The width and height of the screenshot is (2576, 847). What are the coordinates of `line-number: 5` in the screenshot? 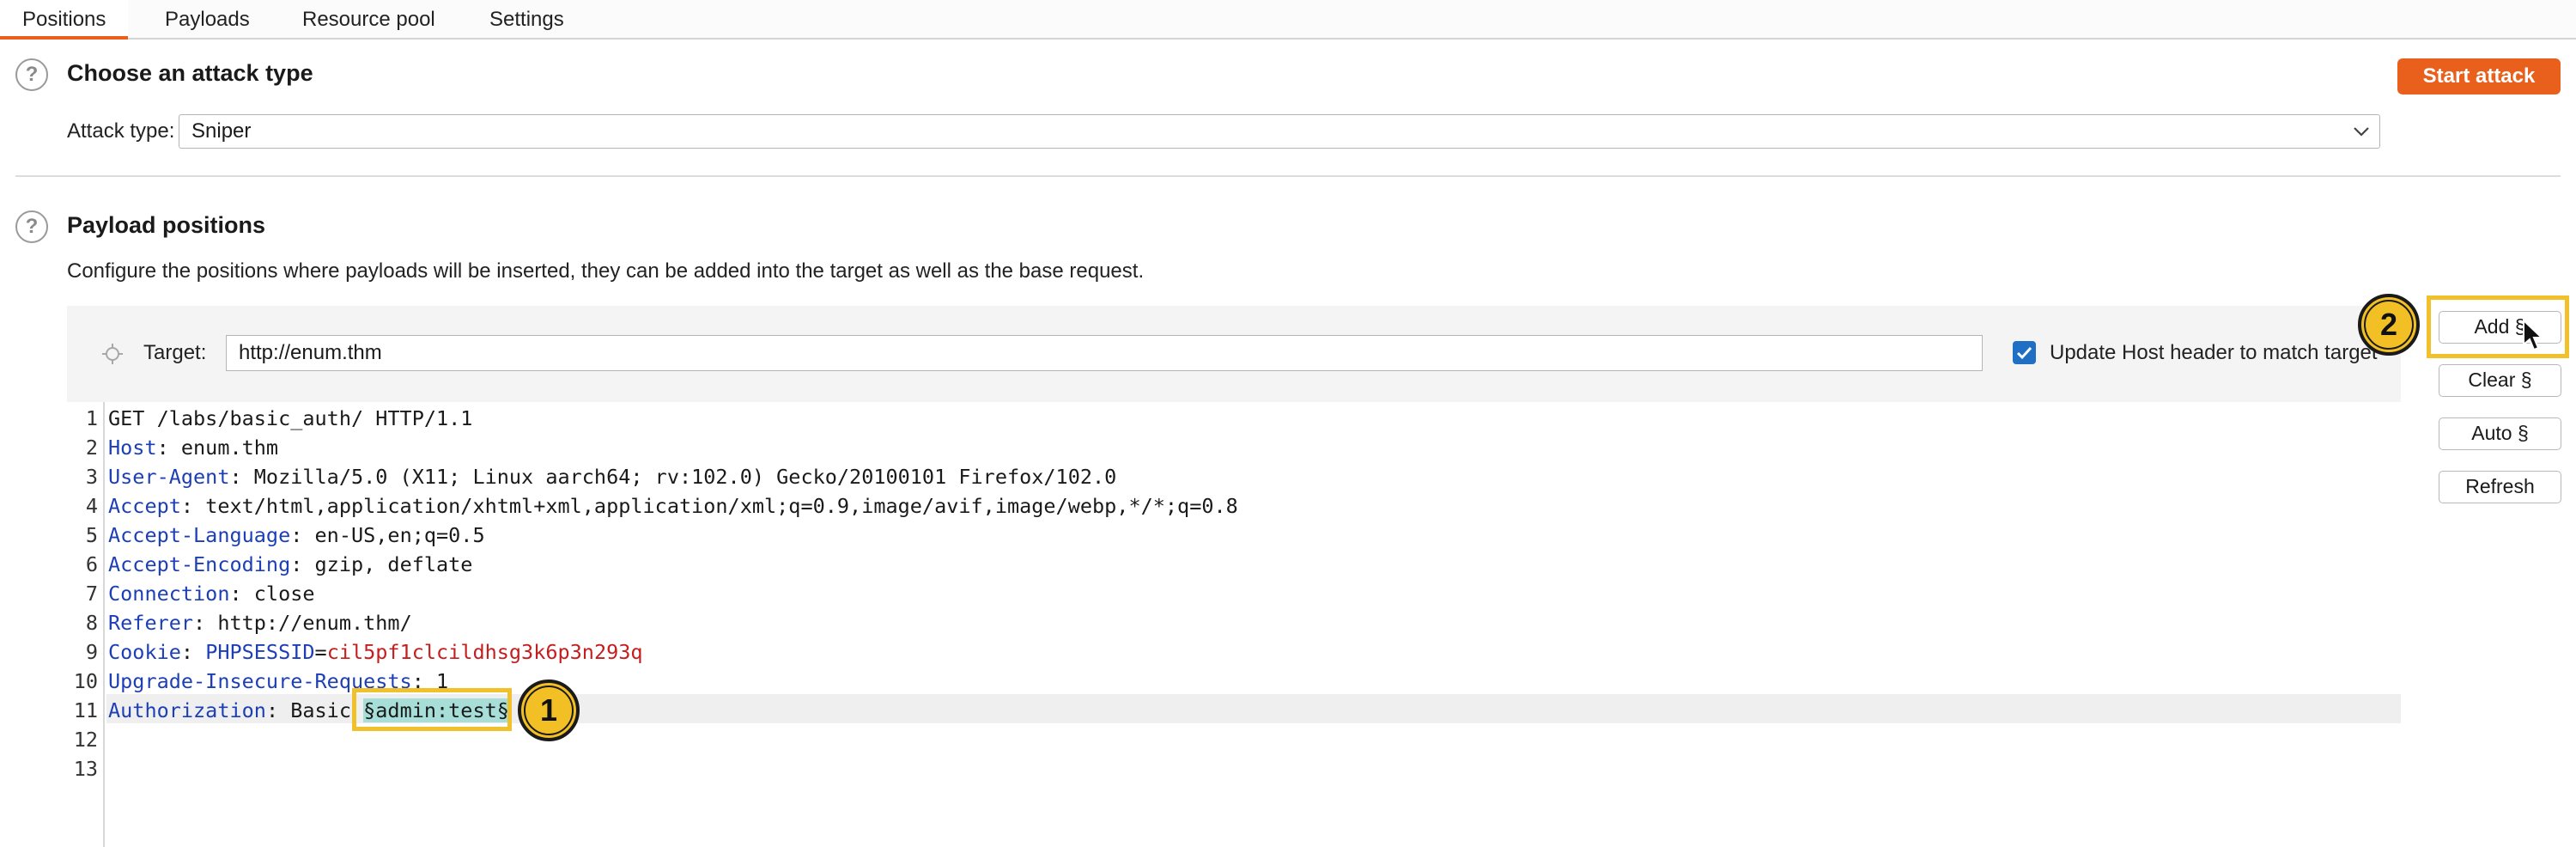 It's located at (91, 535).